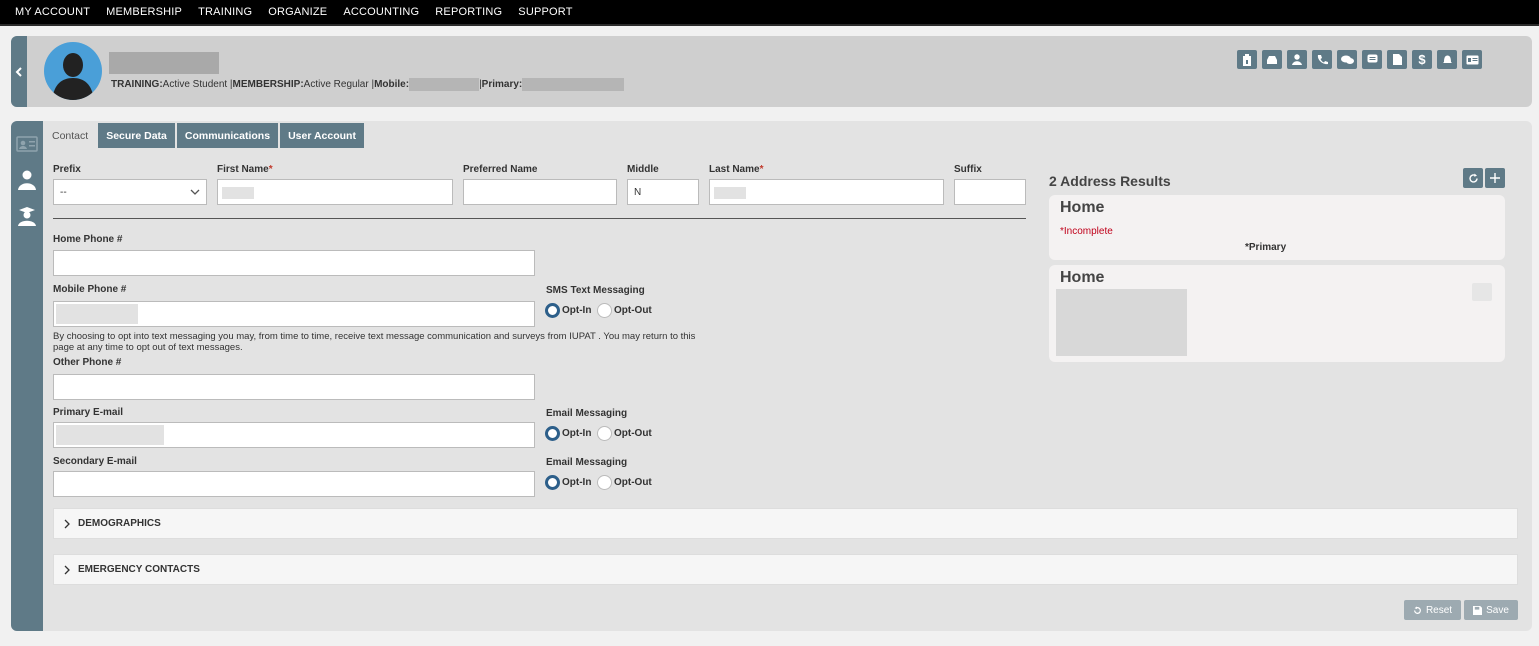 The height and width of the screenshot is (646, 1539). I want to click on last-name-label: Last Name*, so click(736, 169).